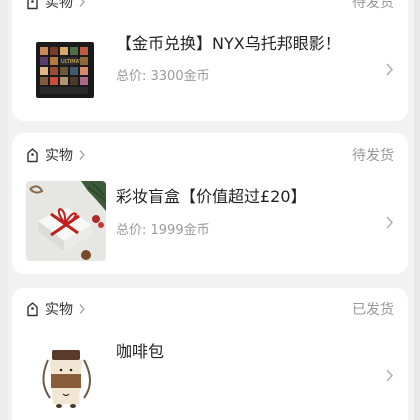 This screenshot has height=420, width=420. What do you see at coordinates (373, 310) in the screenshot?
I see `order-status: 已发货` at bounding box center [373, 310].